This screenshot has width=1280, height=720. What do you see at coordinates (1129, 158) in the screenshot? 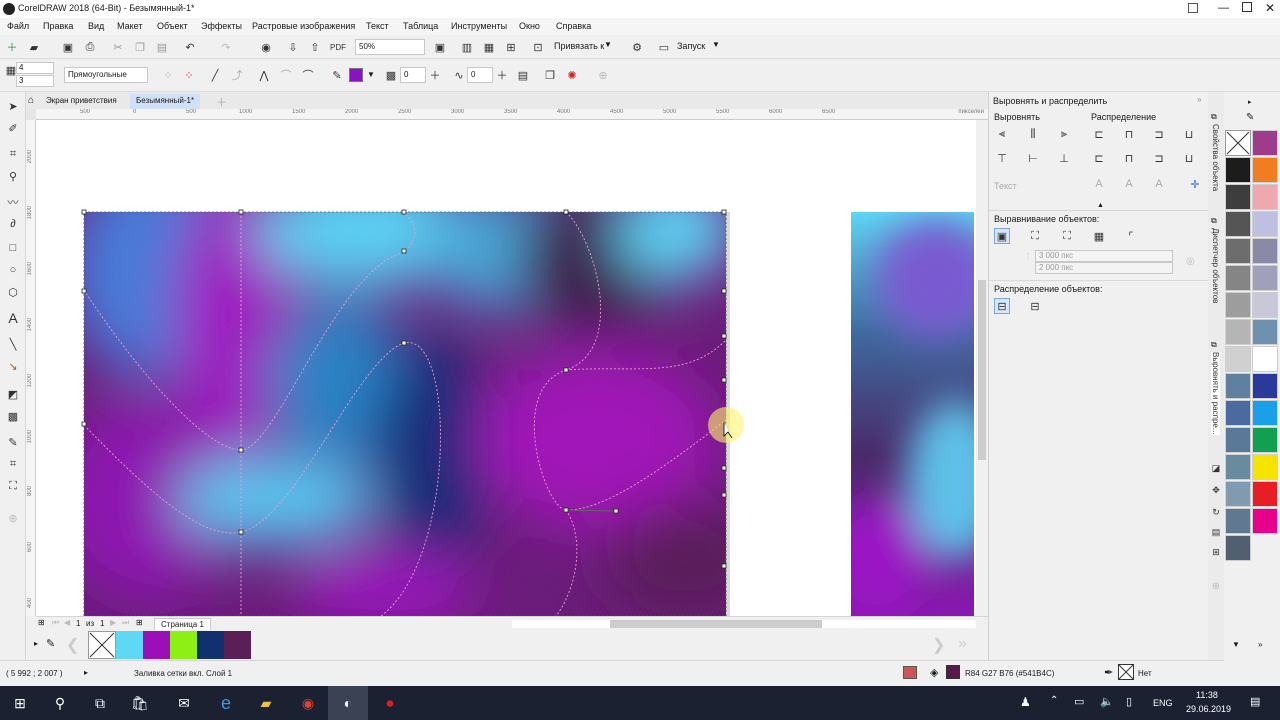
I see `dist-middle-icon: ⊓` at bounding box center [1129, 158].